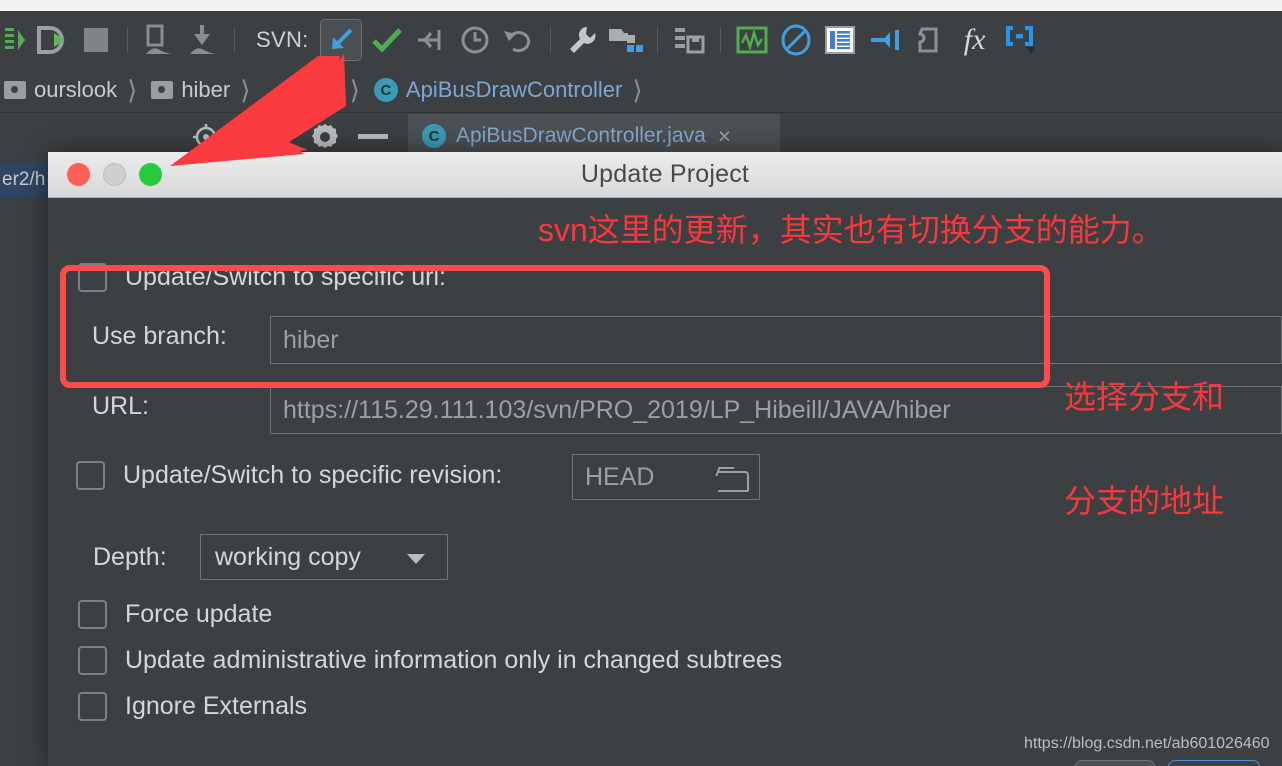 This screenshot has height=766, width=1282. Describe the element at coordinates (666, 477) in the screenshot. I see `revision-input: HEAD` at that location.